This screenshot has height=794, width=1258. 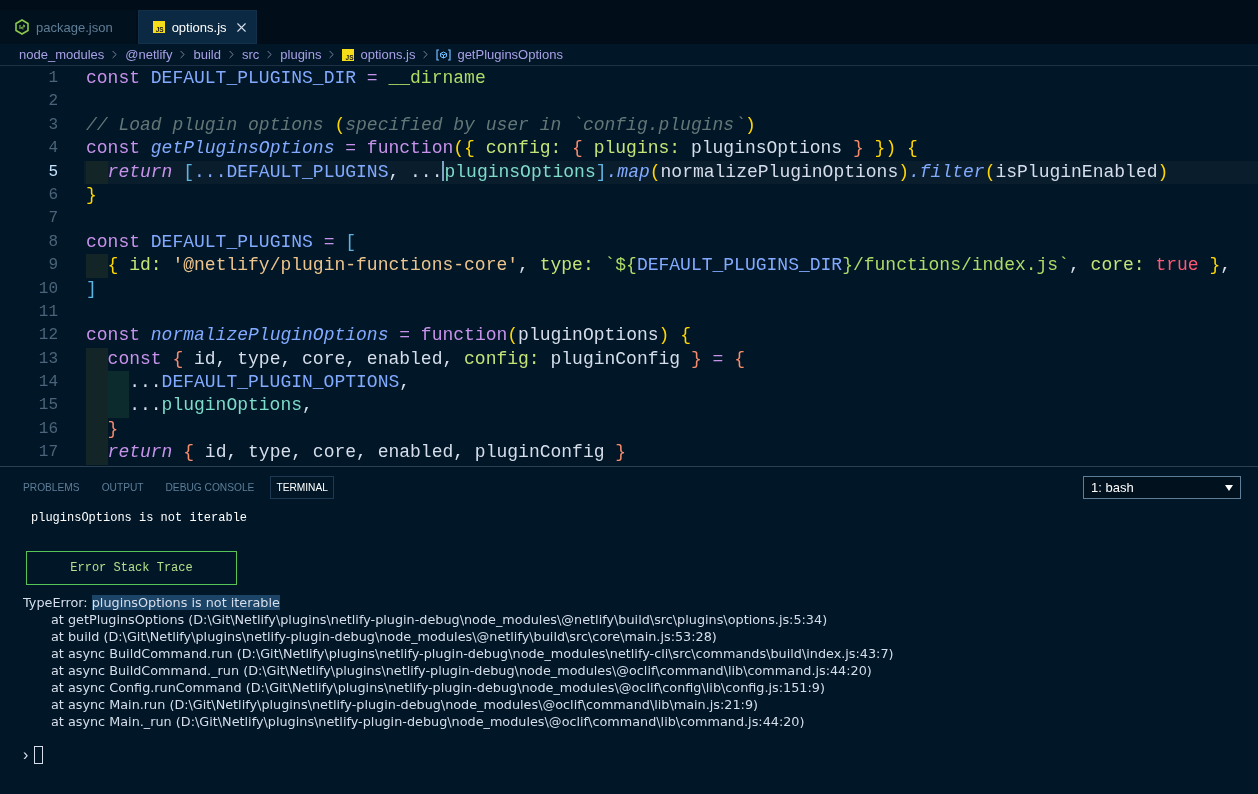 What do you see at coordinates (671, 266) in the screenshot?
I see `code-line: { id: '@netlify/plugin-functions-core', type: `${DEFAULT_PLUGINS_DIR}/functions/index.js`, core: true },` at bounding box center [671, 266].